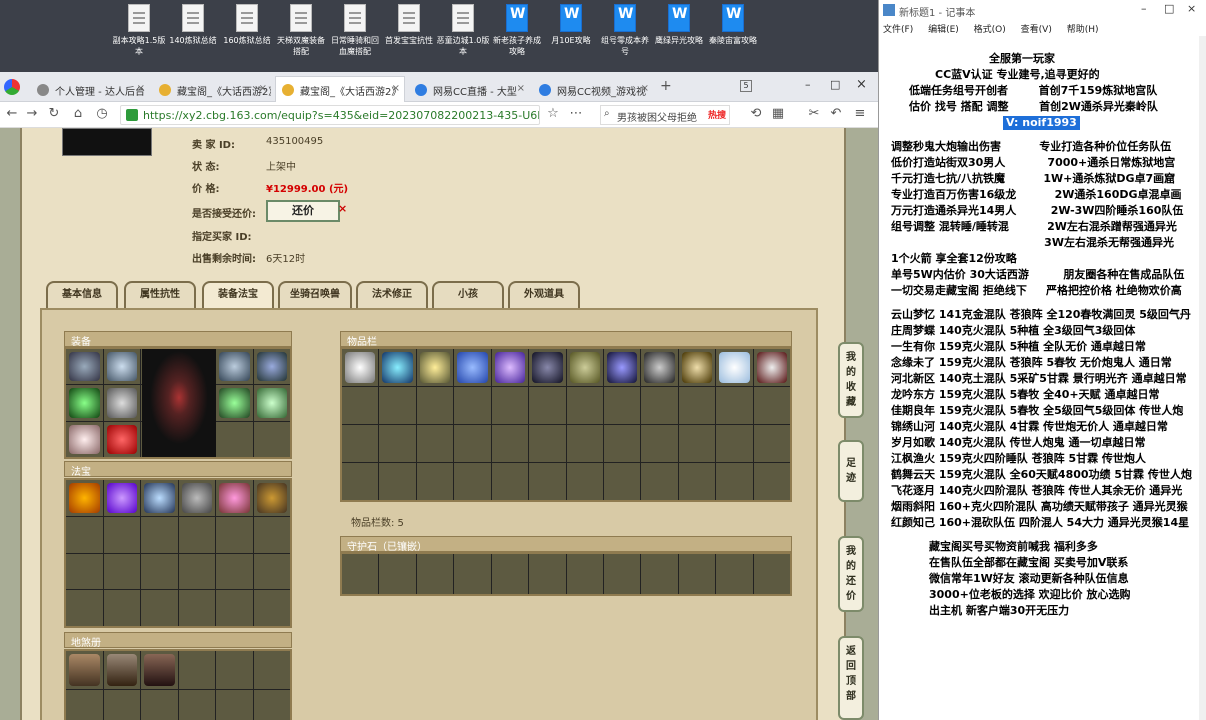  Describe the element at coordinates (851, 380) in the screenshot. I see `sidebar-favorites: 我的收藏` at that location.